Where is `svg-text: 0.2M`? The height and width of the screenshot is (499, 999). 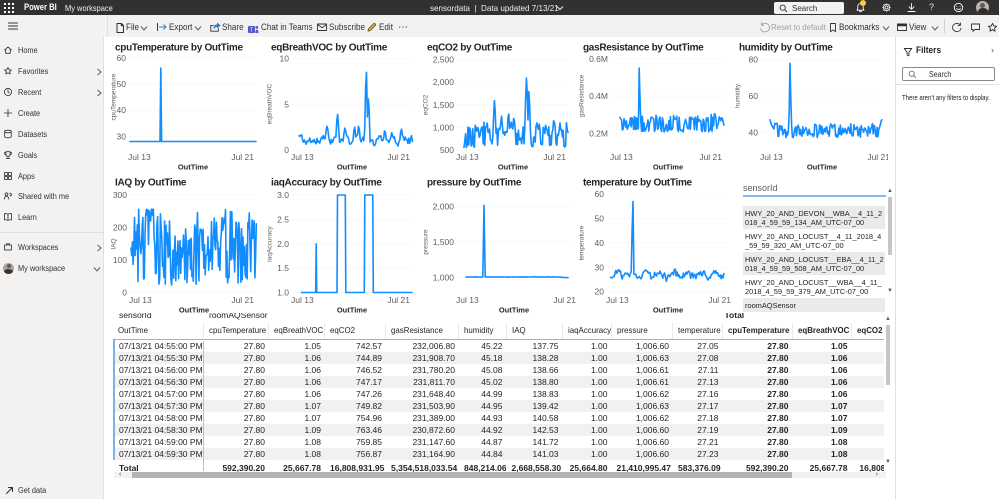 svg-text: 0.2M is located at coordinates (598, 134).